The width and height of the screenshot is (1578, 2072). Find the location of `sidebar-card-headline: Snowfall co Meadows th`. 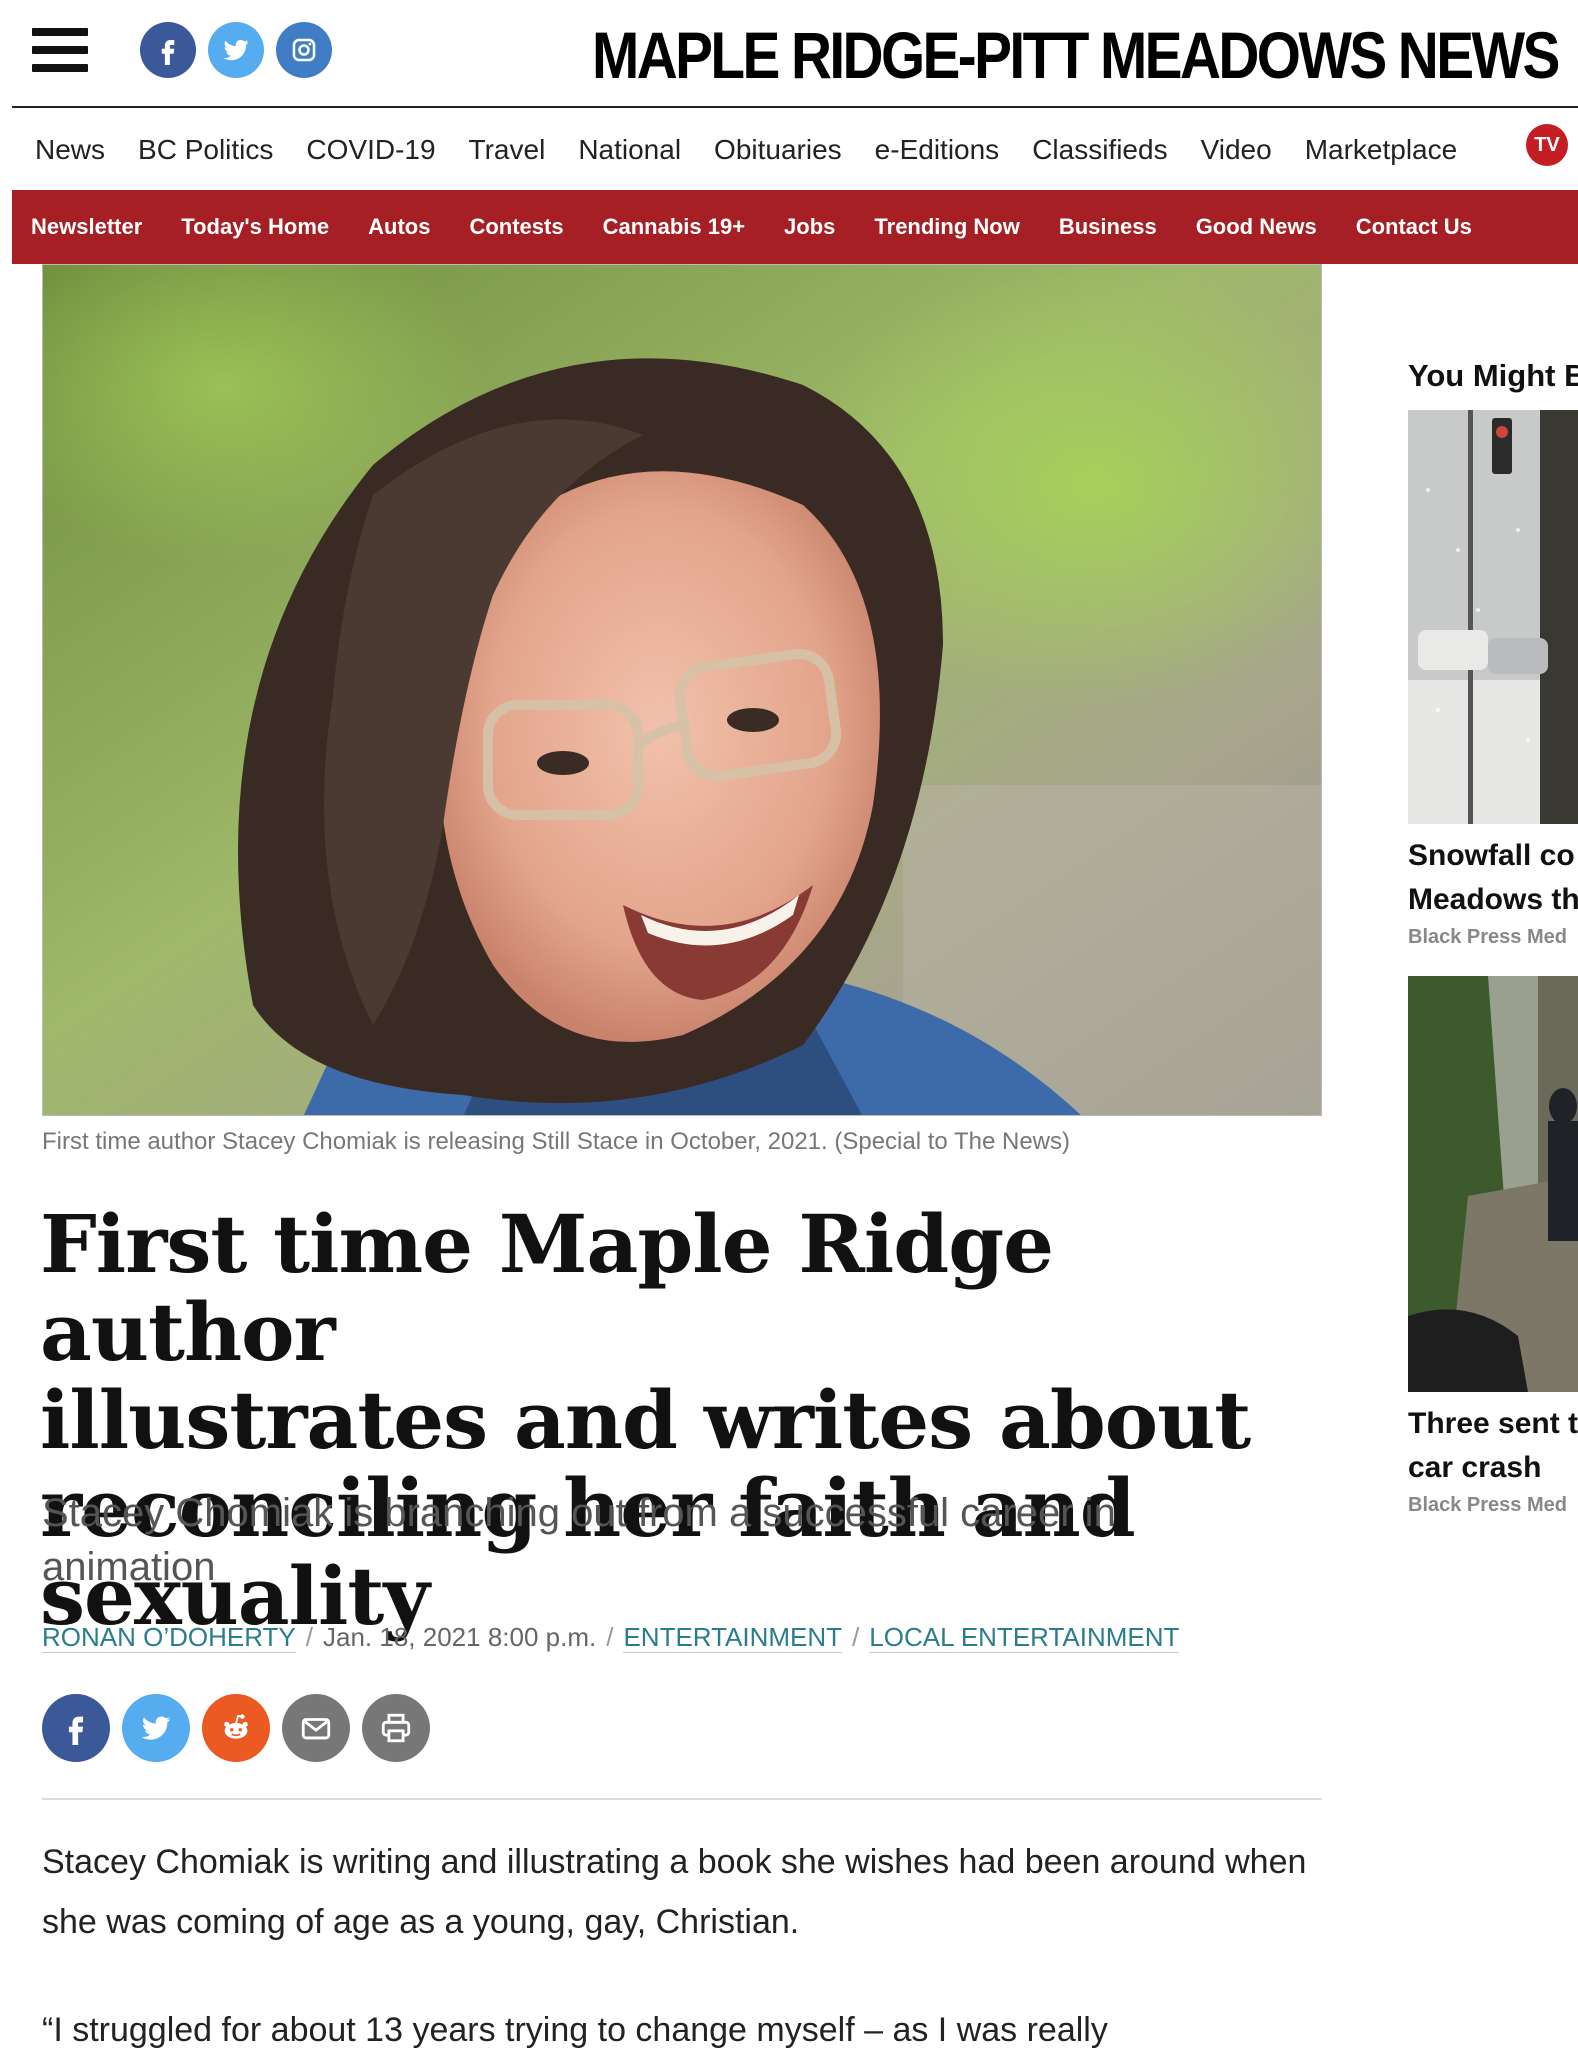

sidebar-card-headline: Snowfall co Meadows th is located at coordinates (1493, 877).